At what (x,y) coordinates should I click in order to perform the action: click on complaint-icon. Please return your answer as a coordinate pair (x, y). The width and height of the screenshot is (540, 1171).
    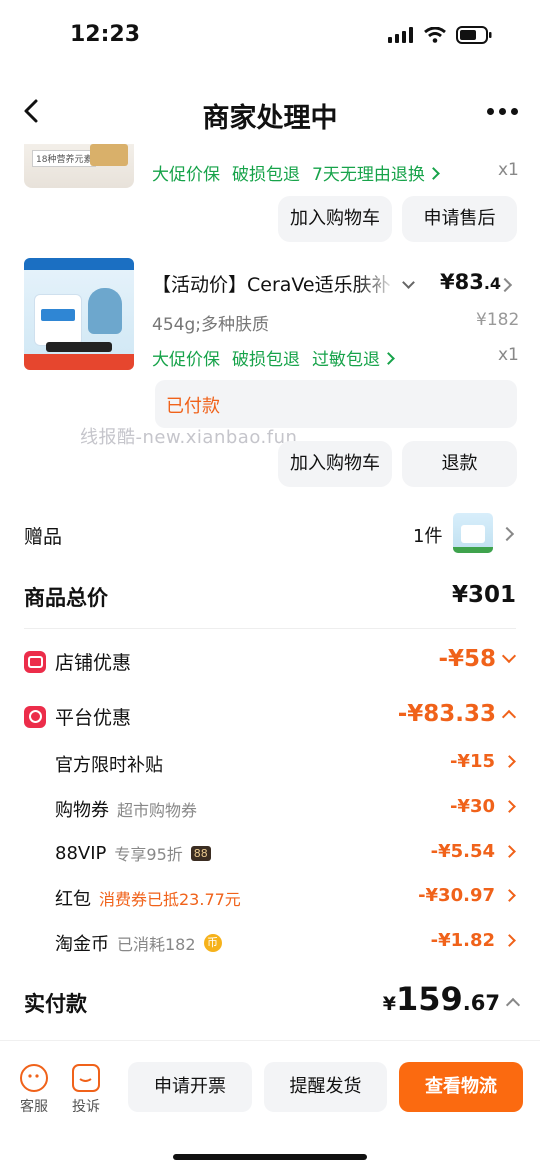
    Looking at the image, I should click on (86, 1078).